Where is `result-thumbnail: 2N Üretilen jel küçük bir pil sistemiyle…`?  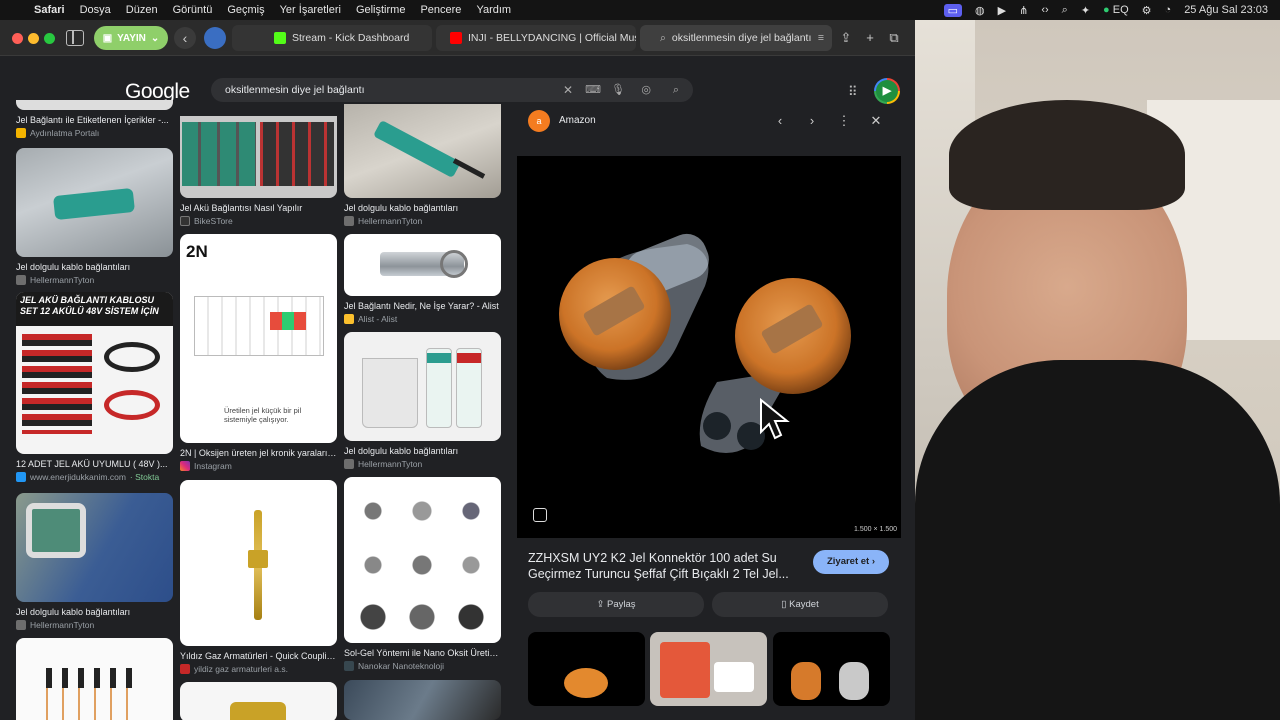
result-thumbnail: 2N Üretilen jel küçük bir pil sistemiyle… is located at coordinates (258, 338).